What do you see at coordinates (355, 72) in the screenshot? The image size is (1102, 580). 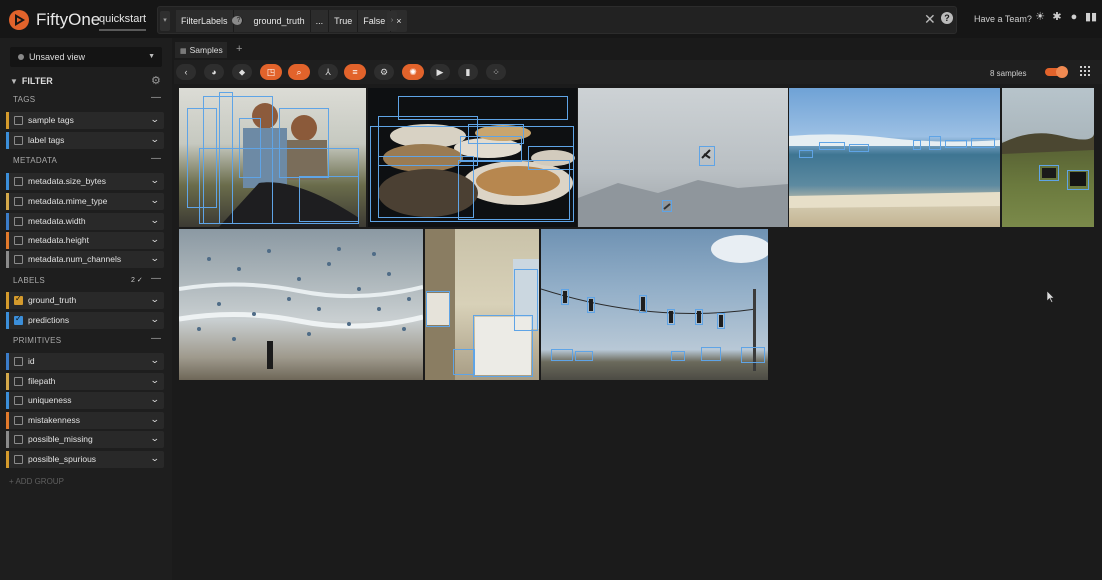 I see `list-icon: ≡` at bounding box center [355, 72].